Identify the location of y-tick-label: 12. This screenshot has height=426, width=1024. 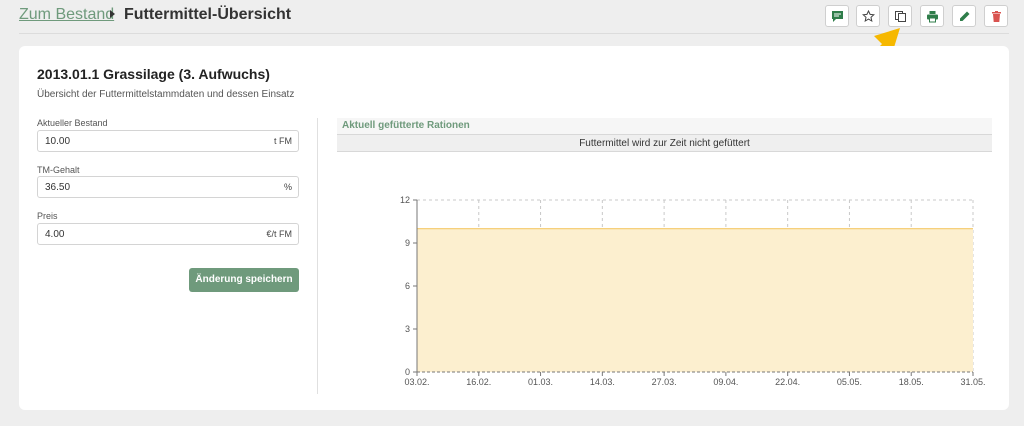
(405, 200).